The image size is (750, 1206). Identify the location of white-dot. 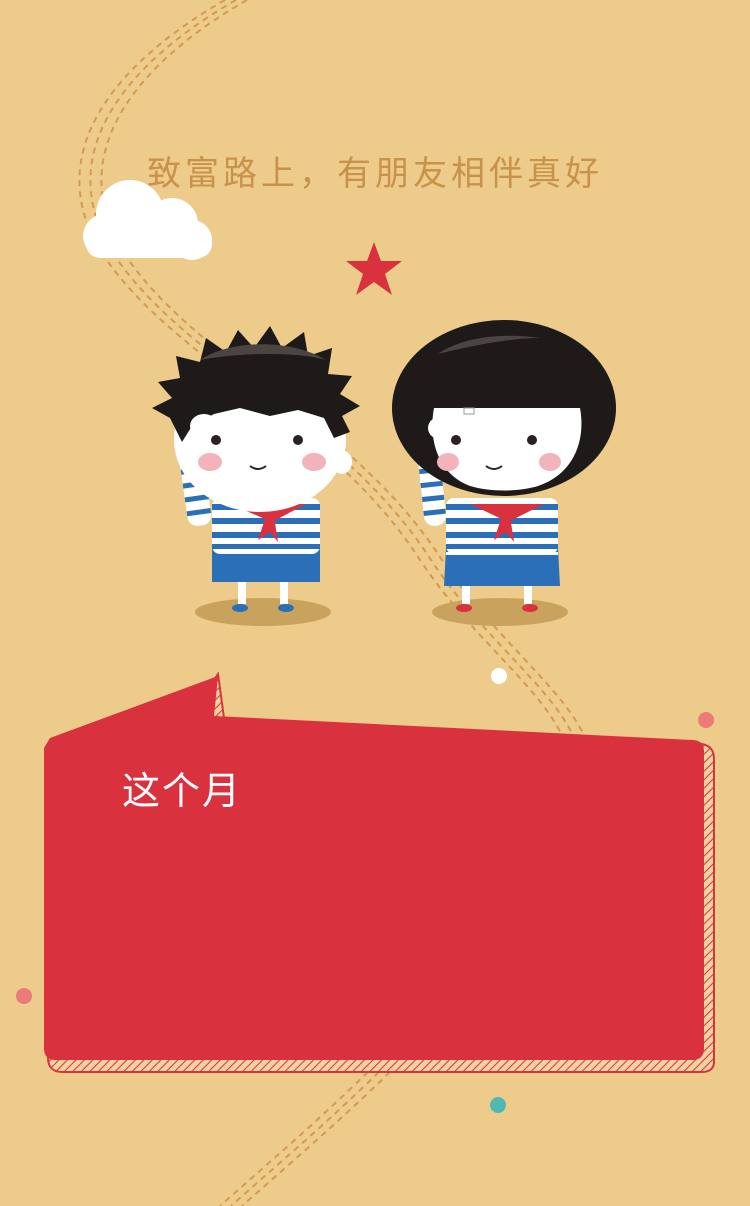
(499, 676).